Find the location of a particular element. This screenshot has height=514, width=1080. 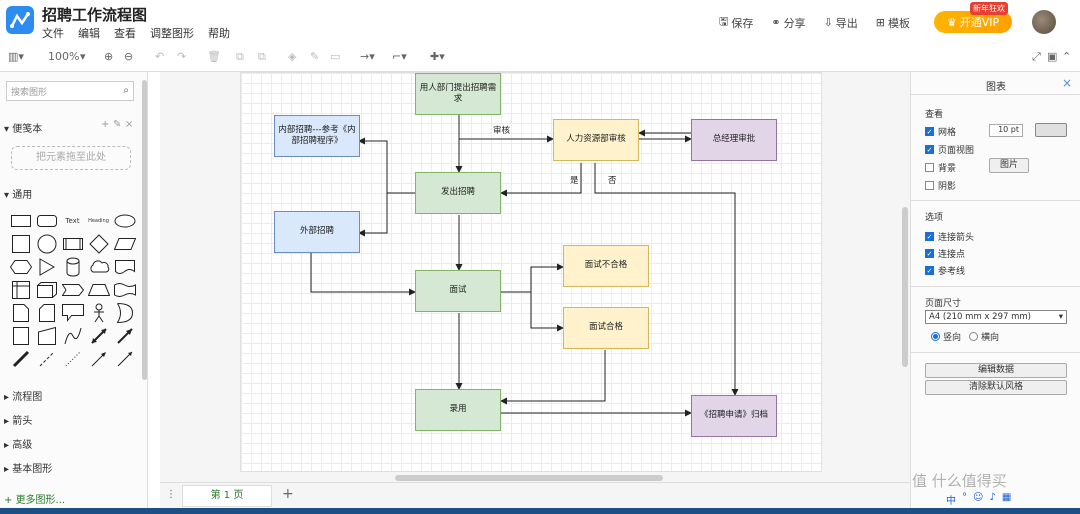

grid-checkbox: ✓ 网格 is located at coordinates (940, 131).